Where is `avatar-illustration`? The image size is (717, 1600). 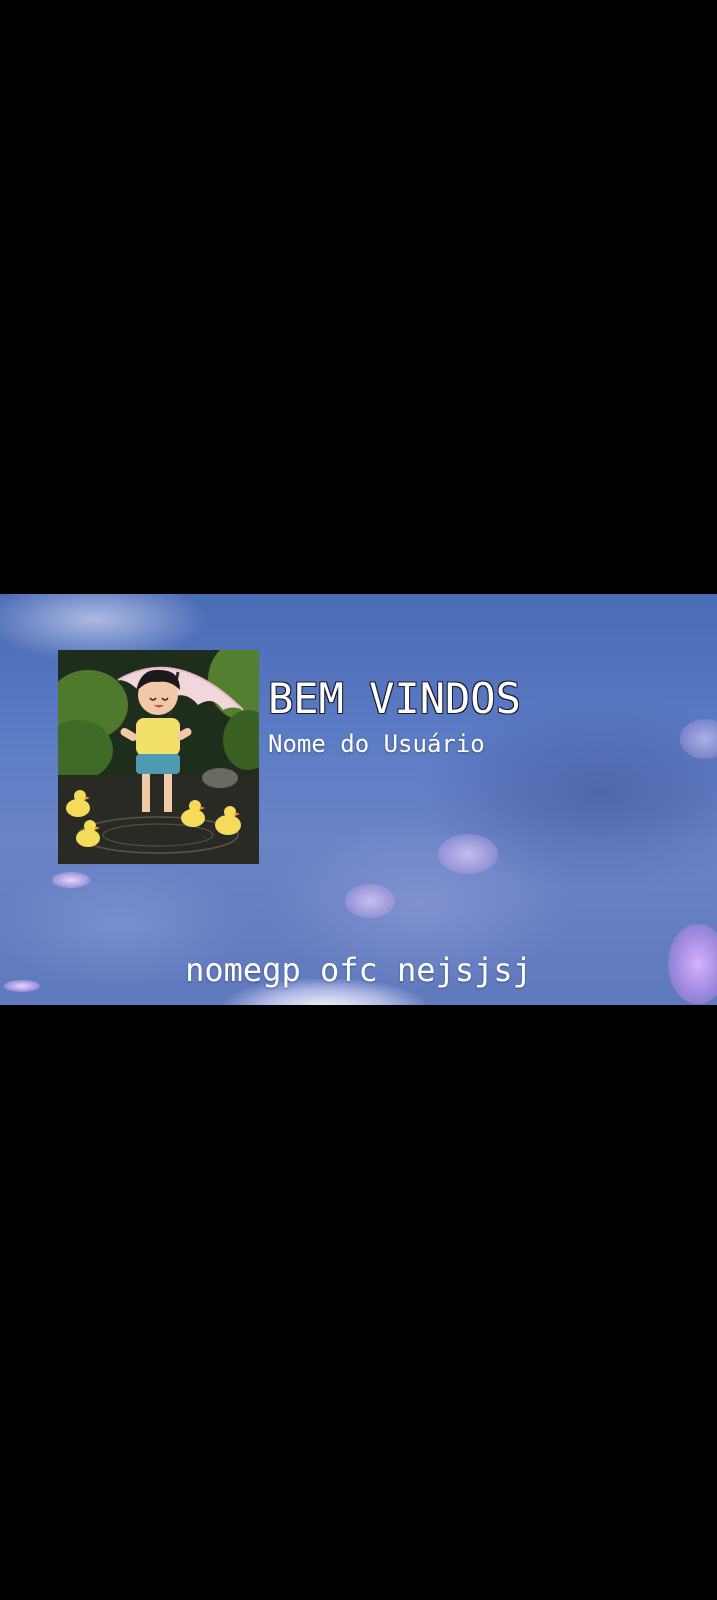
avatar-illustration is located at coordinates (158, 757).